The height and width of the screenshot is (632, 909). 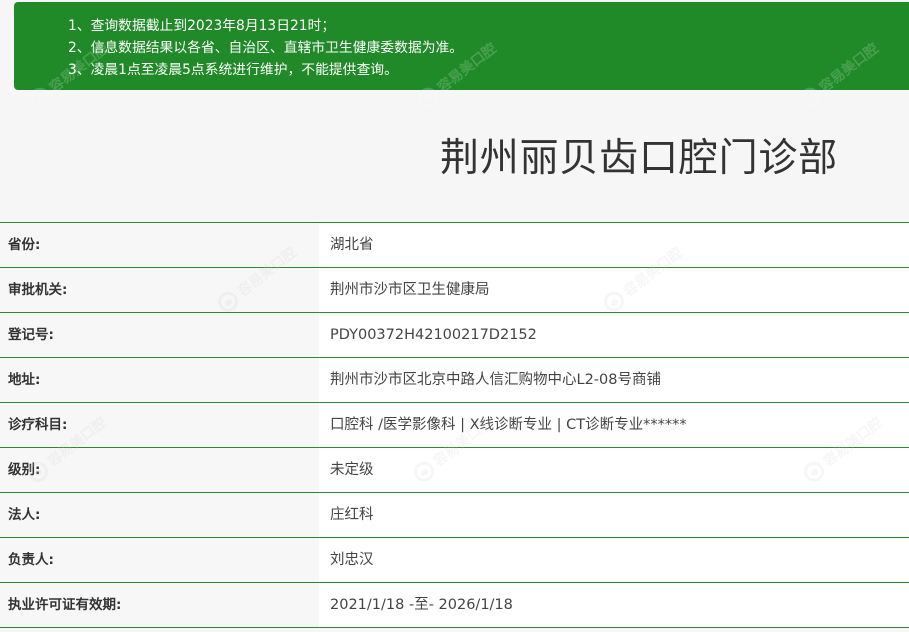 I want to click on detail-row-legal-person: 法人: 庄红科, so click(x=454, y=515).